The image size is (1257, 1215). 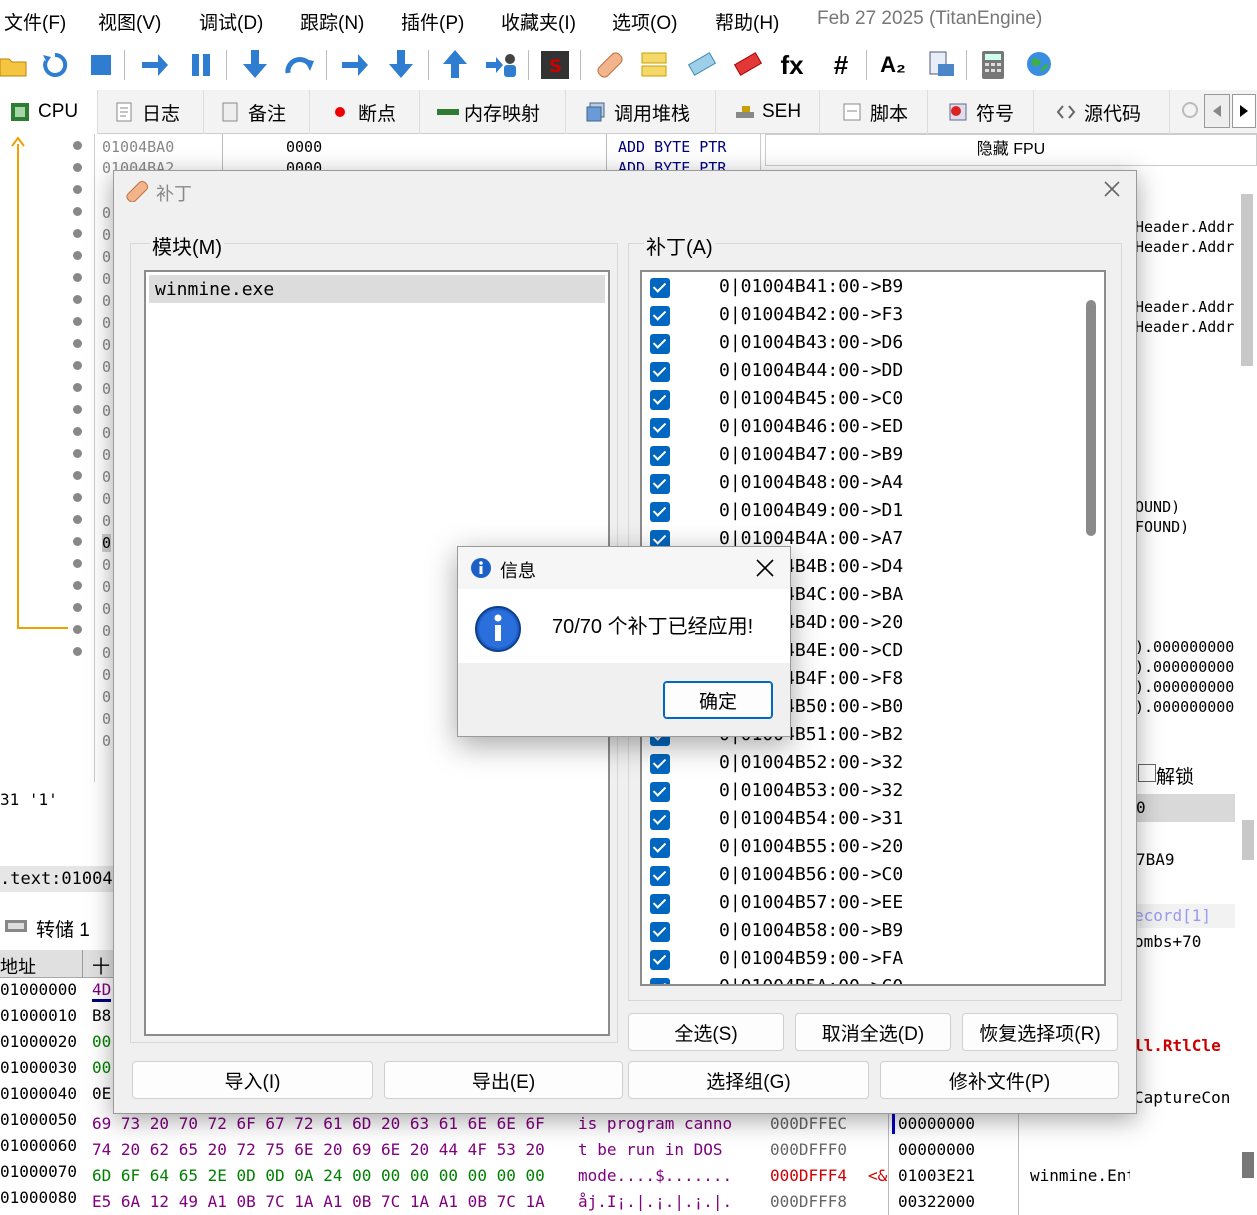 I want to click on close-icon, so click(x=1112, y=189).